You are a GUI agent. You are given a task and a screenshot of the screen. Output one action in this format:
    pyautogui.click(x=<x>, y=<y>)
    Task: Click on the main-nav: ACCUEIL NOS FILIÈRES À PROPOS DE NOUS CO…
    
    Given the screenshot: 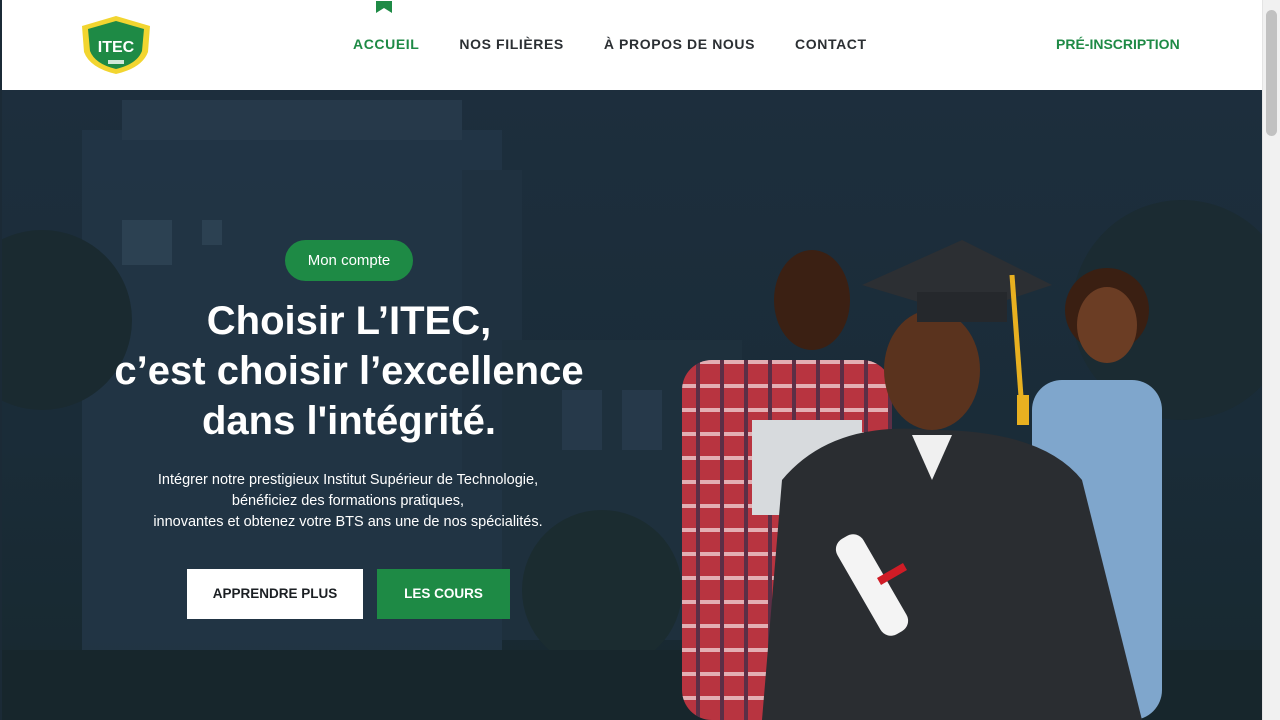 What is the action you would take?
    pyautogui.click(x=630, y=44)
    